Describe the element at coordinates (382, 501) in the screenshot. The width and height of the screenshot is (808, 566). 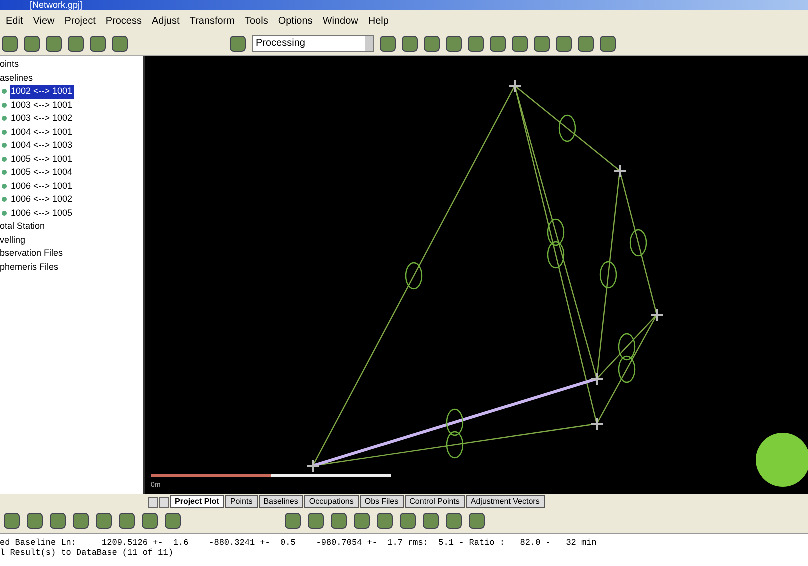
I see `tab: Obs Files` at that location.